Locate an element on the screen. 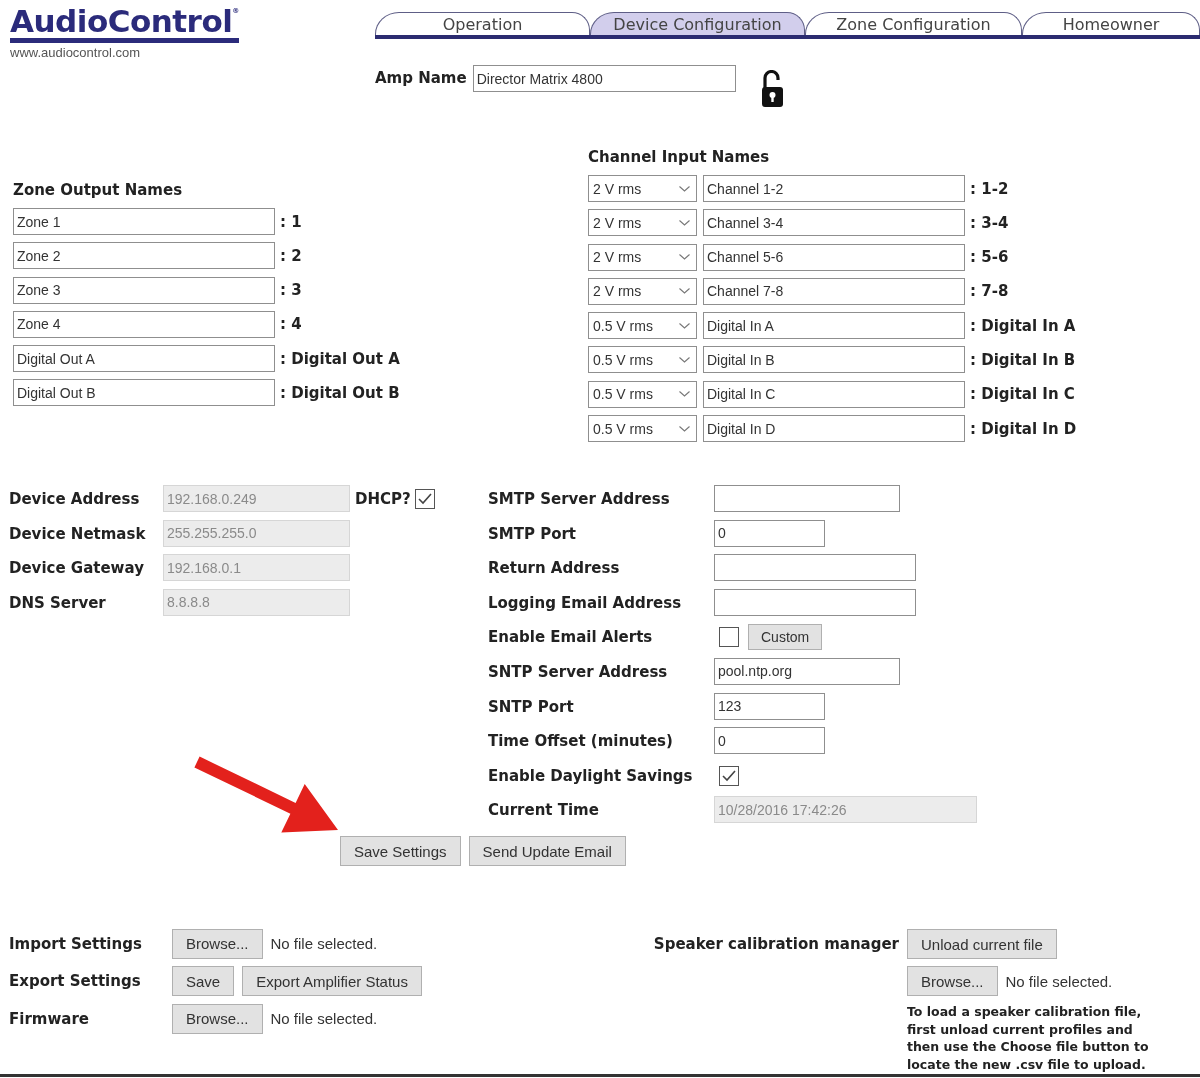 This screenshot has width=1200, height=1078. name-field: Digital Out B is located at coordinates (144, 393).